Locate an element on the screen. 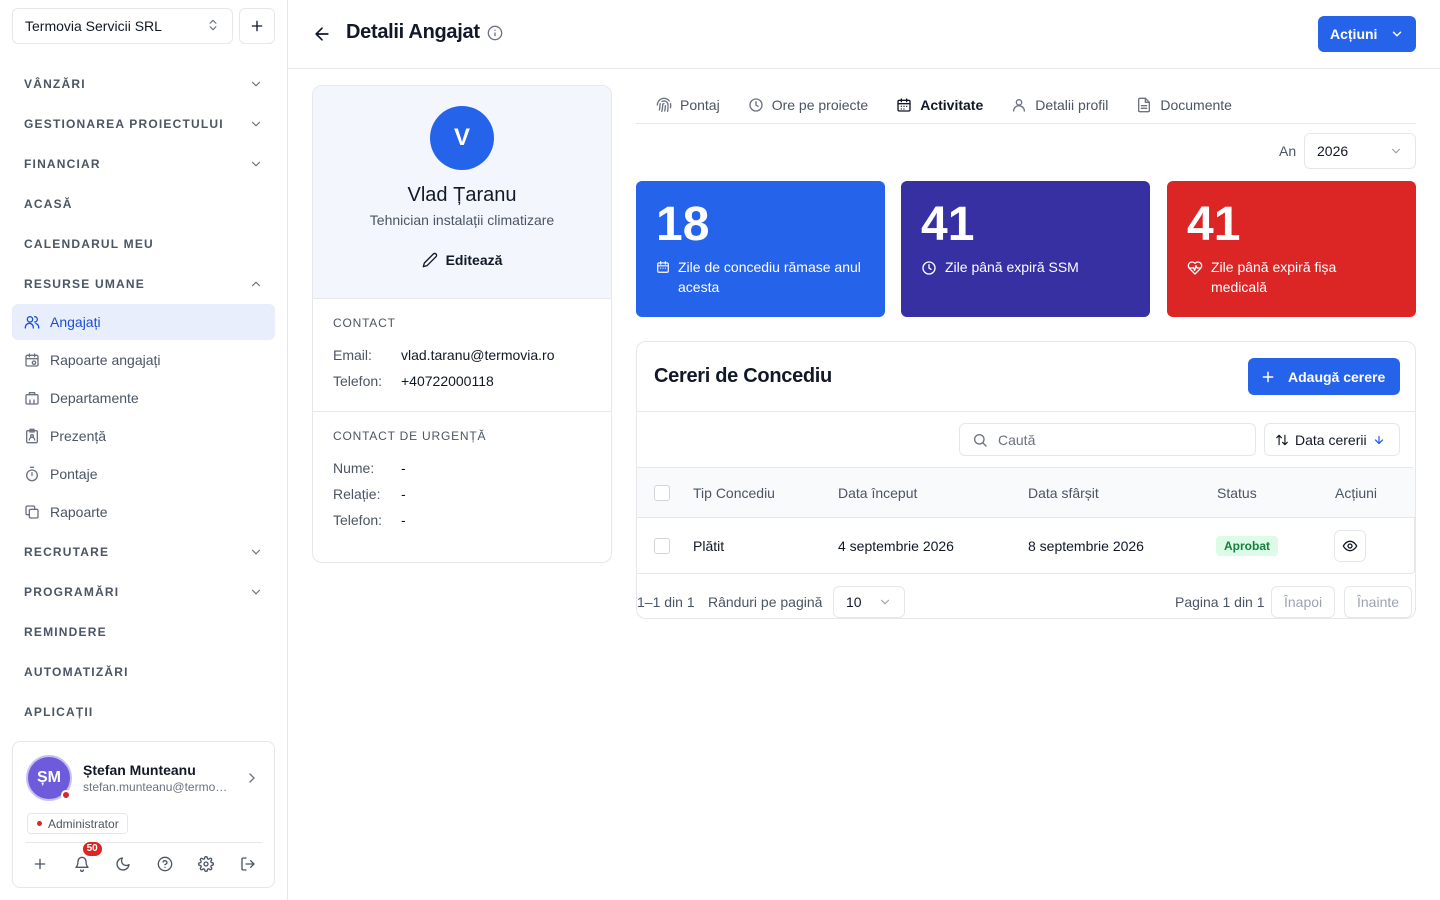  sidebar-item-label: Angajați is located at coordinates (75, 322).